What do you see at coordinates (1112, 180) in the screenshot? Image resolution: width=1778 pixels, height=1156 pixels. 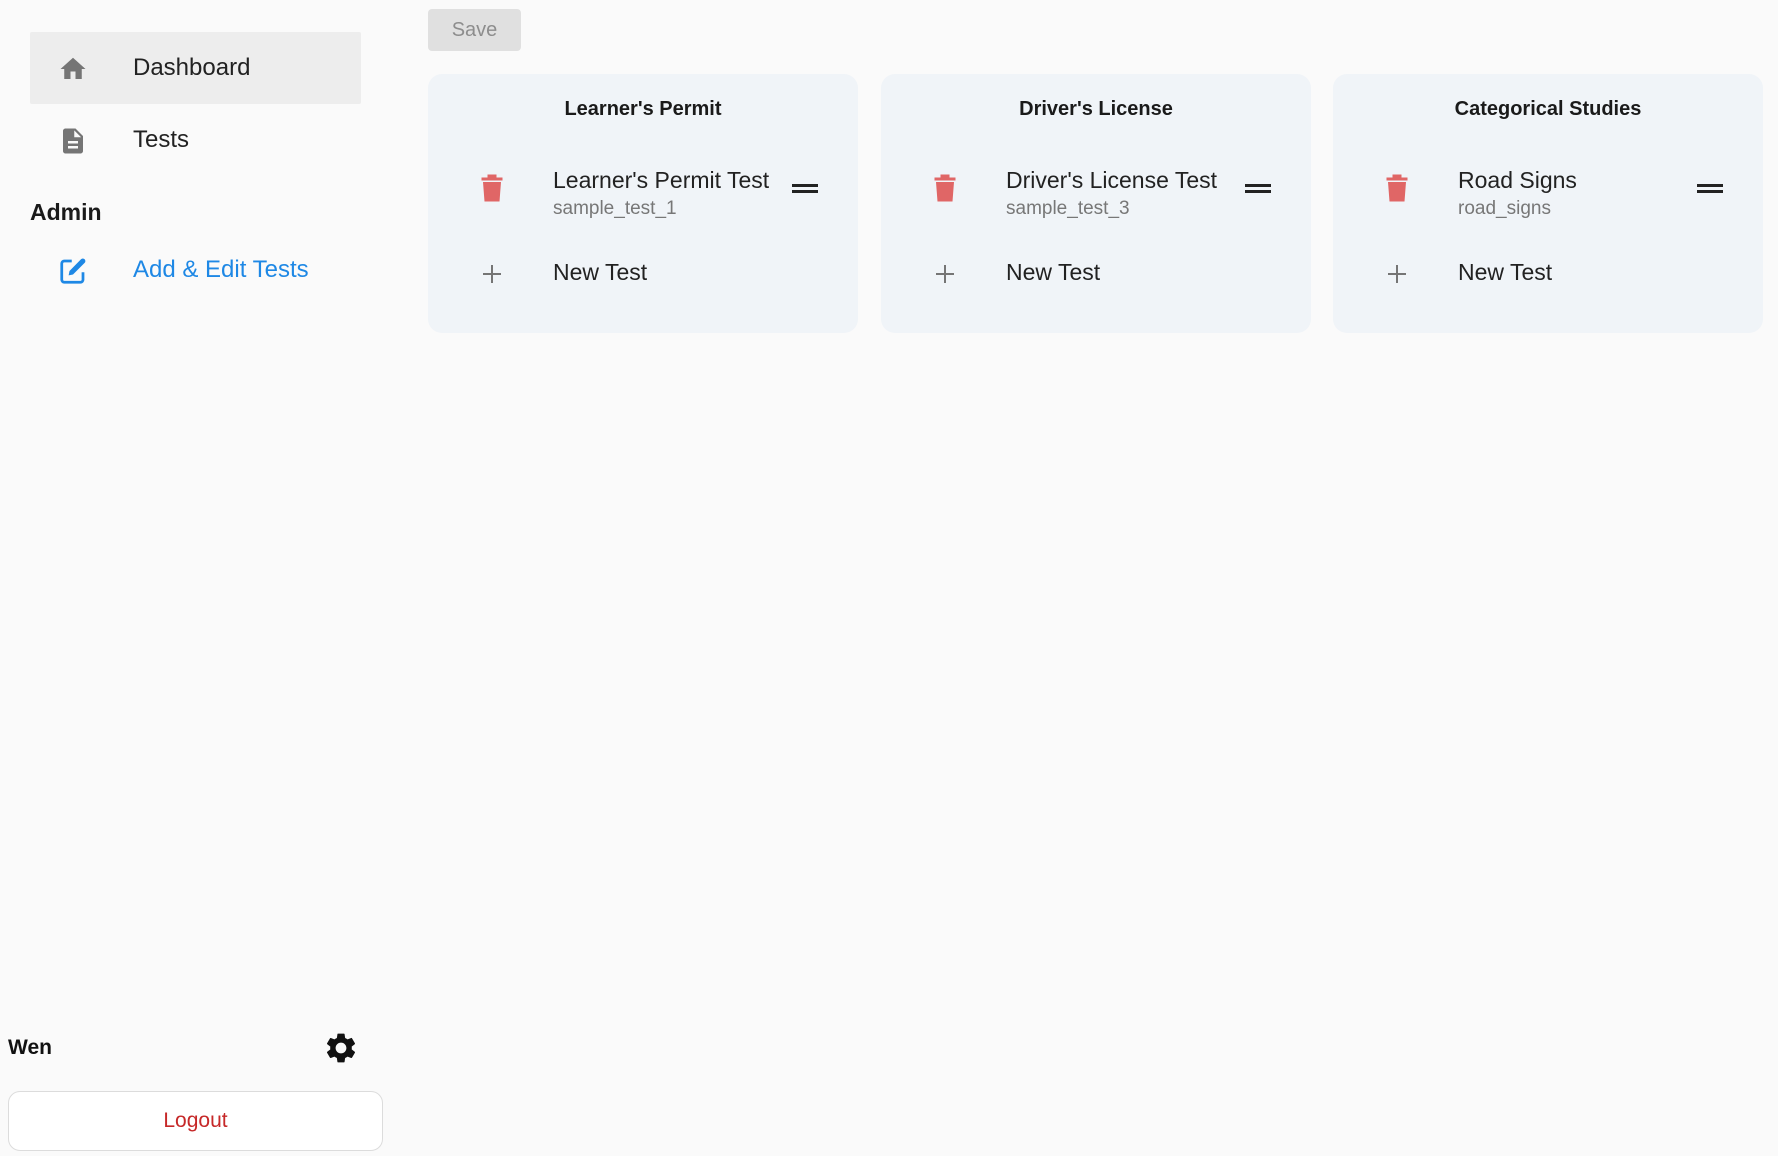 I see `test-name: Driver's License Test` at bounding box center [1112, 180].